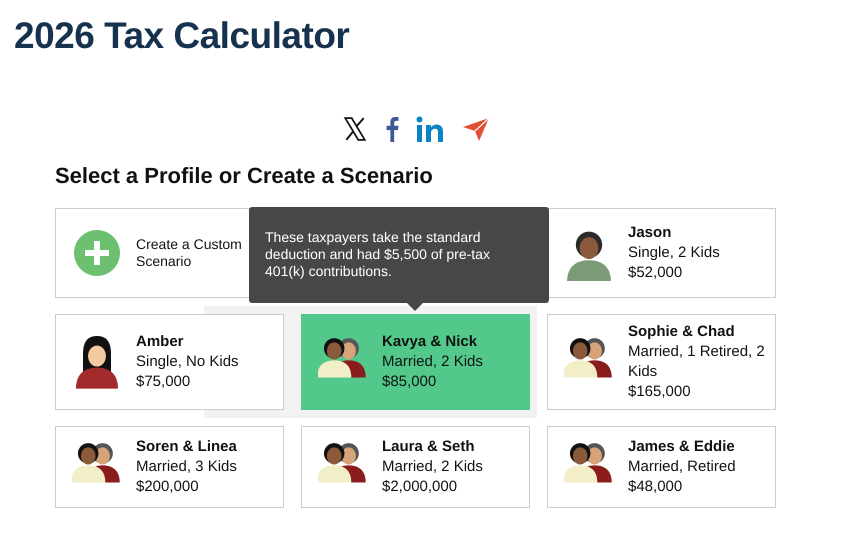  Describe the element at coordinates (476, 129) in the screenshot. I see `paper-plane-icon` at that location.